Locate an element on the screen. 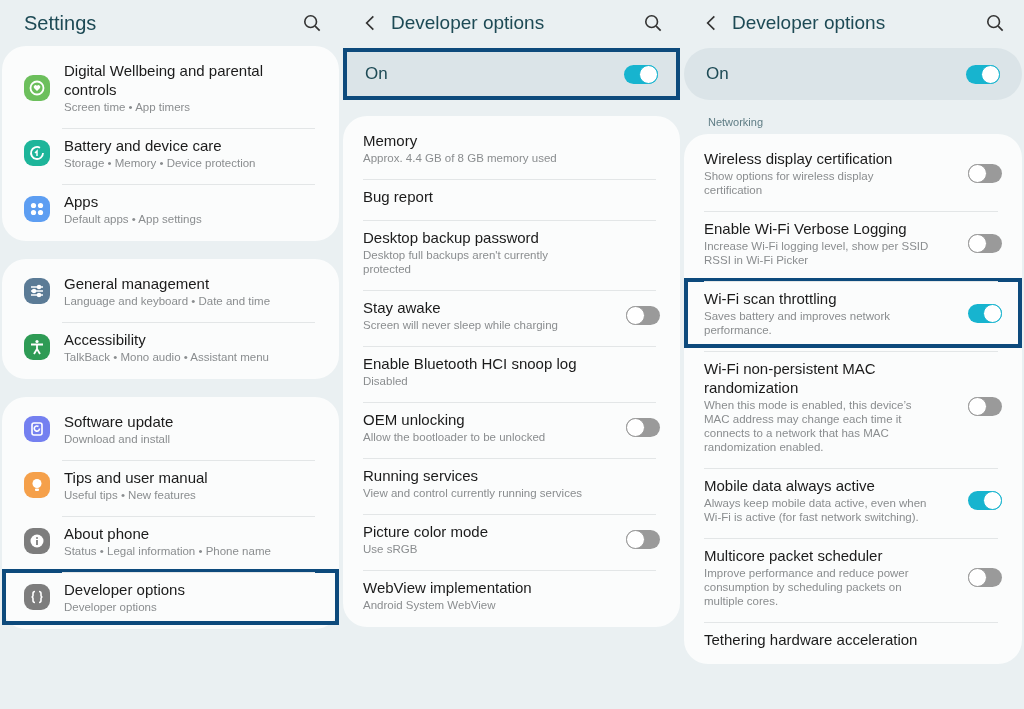 The width and height of the screenshot is (1024, 709). settings-item: Running services View and control currently running services is located at coordinates (511, 483).